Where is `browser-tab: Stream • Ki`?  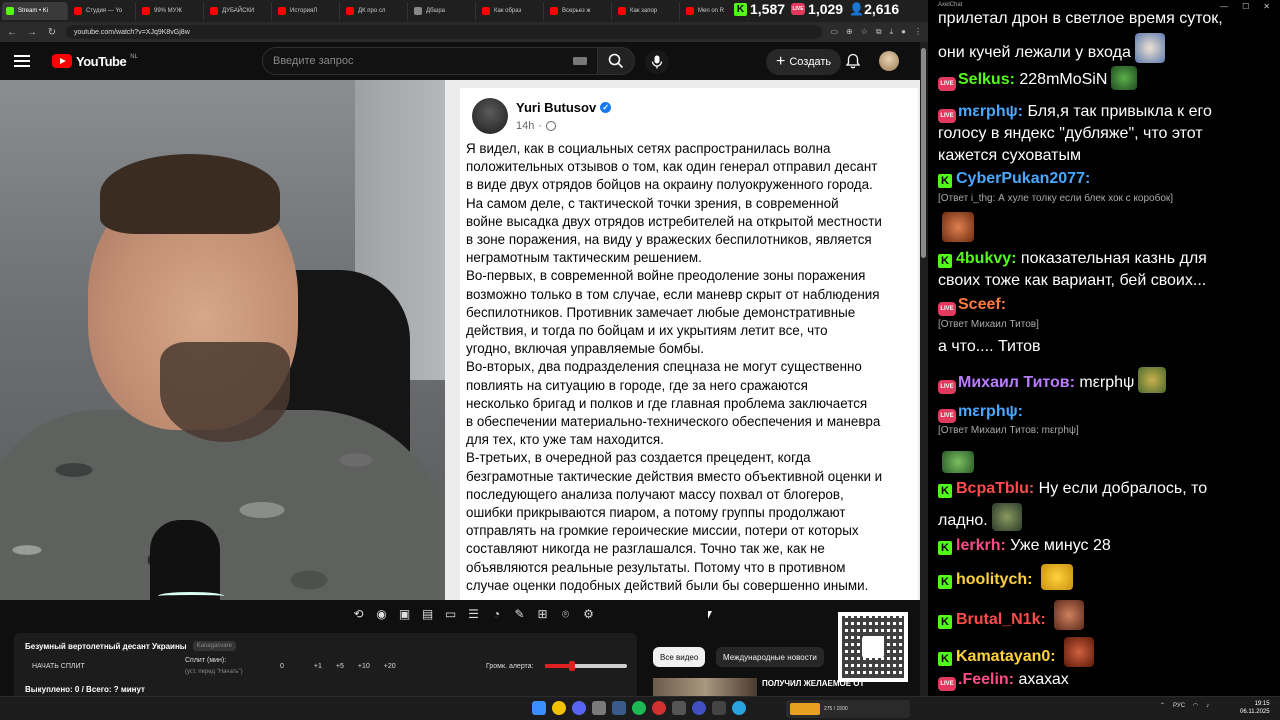
browser-tab: Stream • Ki is located at coordinates (35, 11).